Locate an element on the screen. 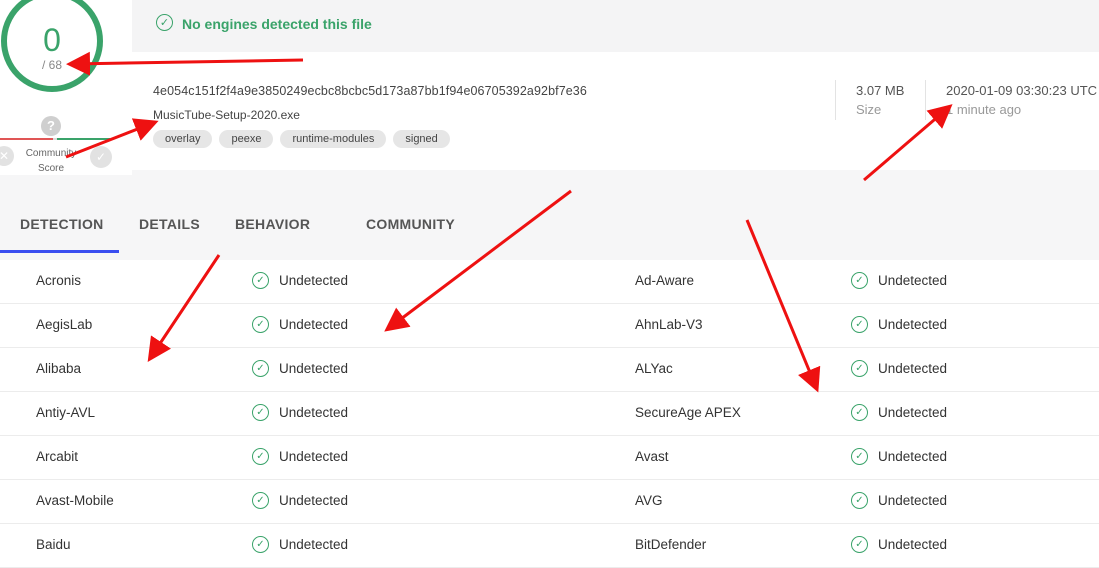 The height and width of the screenshot is (568, 1099). active-tab-indicator is located at coordinates (59, 251).